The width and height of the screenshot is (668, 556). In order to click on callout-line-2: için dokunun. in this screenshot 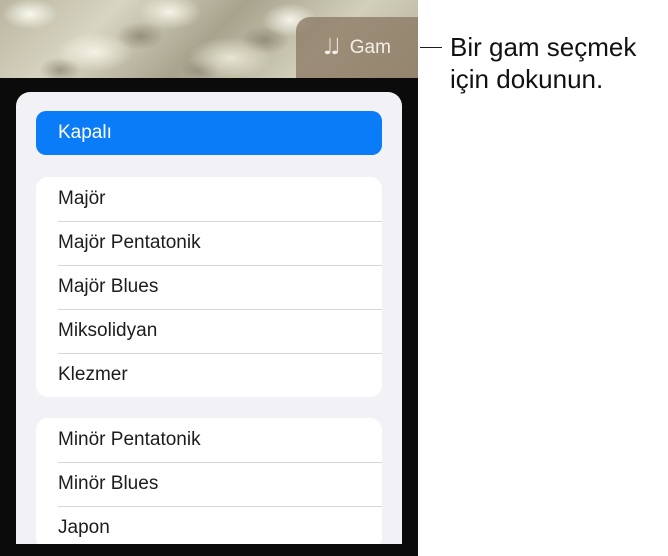, I will do `click(527, 79)`.